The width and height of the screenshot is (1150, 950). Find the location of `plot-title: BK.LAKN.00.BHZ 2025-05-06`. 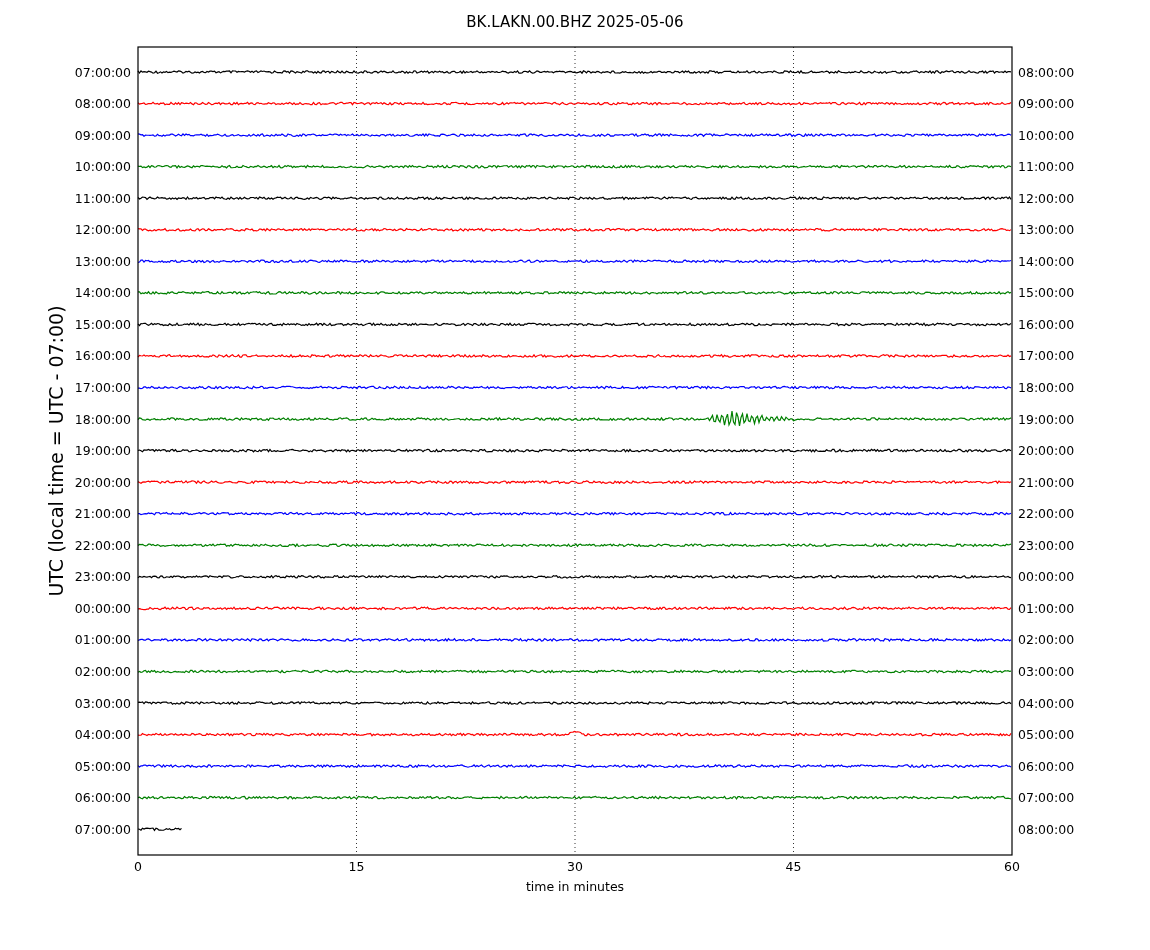

plot-title: BK.LAKN.00.BHZ 2025-05-06 is located at coordinates (575, 22).